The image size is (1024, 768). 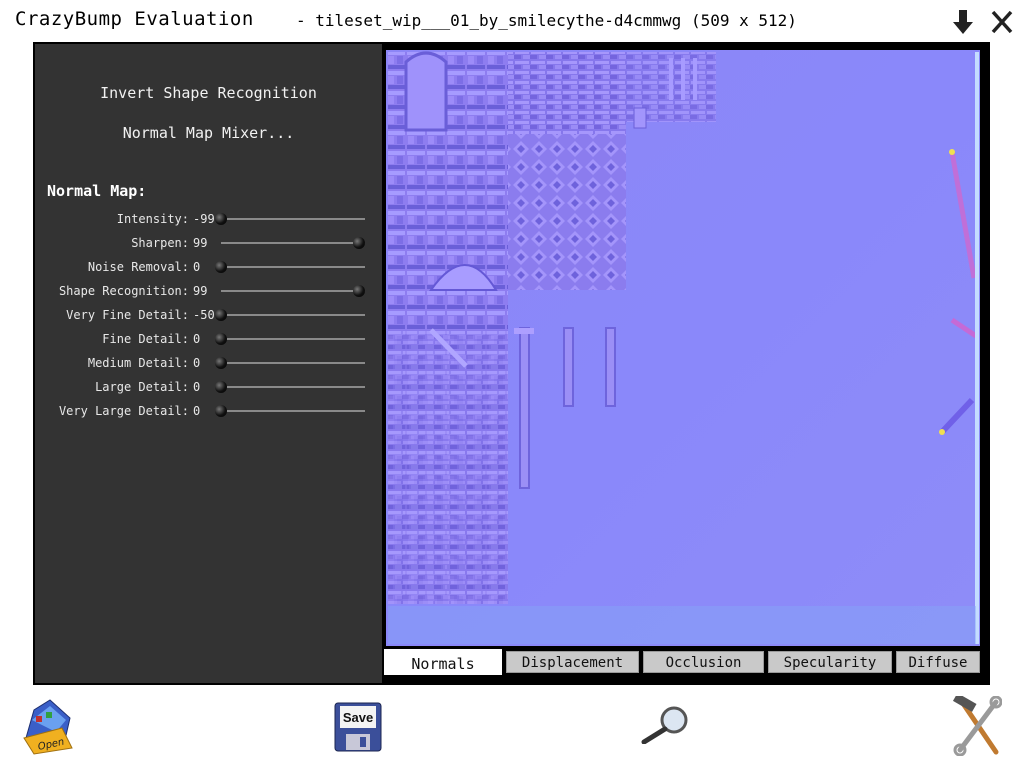 I want to click on slider-label: Intensity:, so click(x=152, y=219).